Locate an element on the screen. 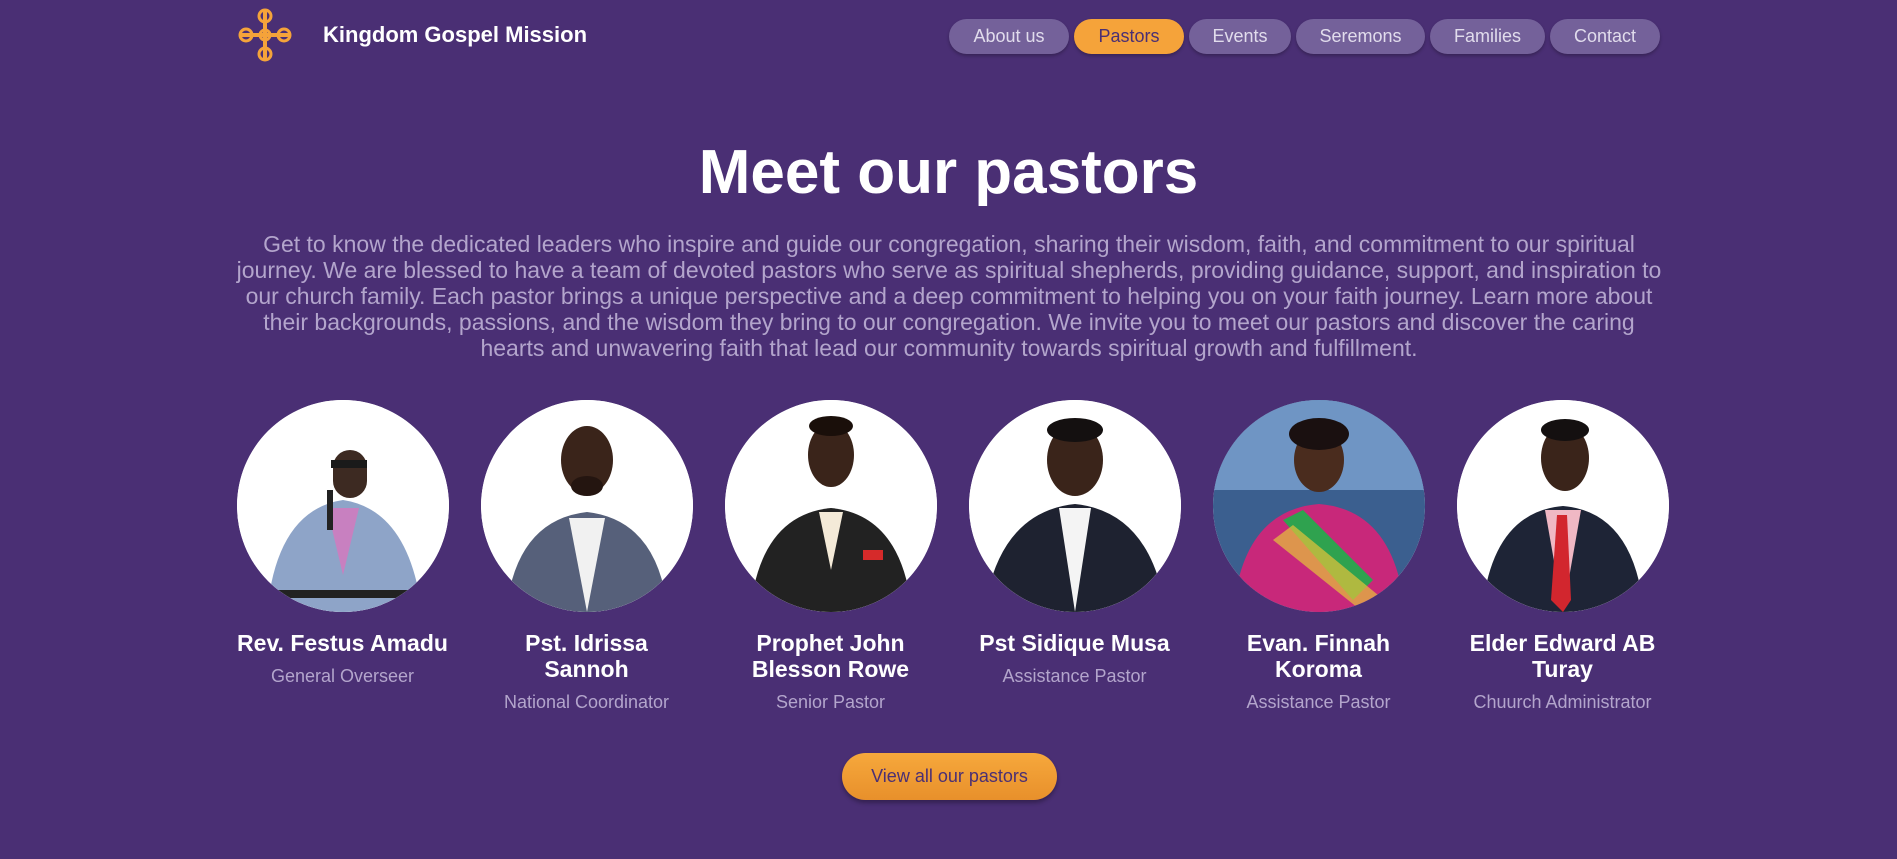  pastor-card: Pst. Idrissa Sannoh National Coordinator is located at coordinates (586, 556).